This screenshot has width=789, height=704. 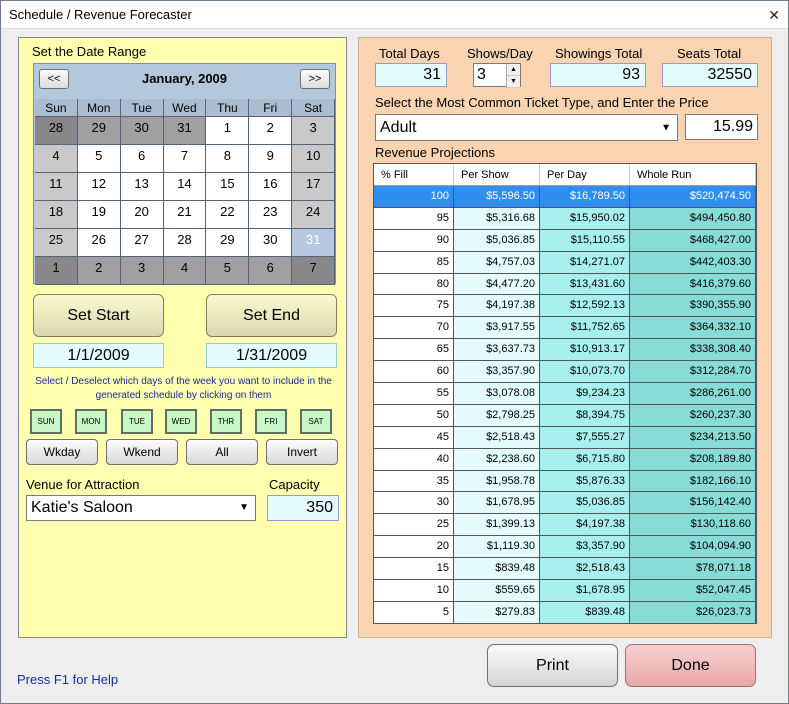 I want to click on capacity-field: 350, so click(x=303, y=508).